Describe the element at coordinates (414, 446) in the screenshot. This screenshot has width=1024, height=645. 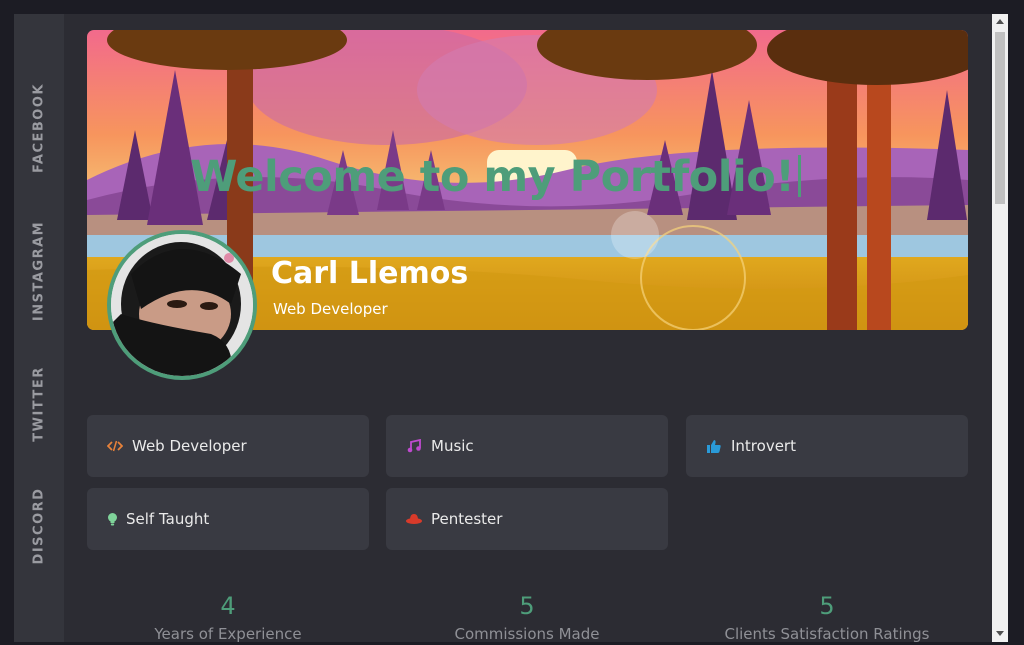
I see `music-icon` at that location.